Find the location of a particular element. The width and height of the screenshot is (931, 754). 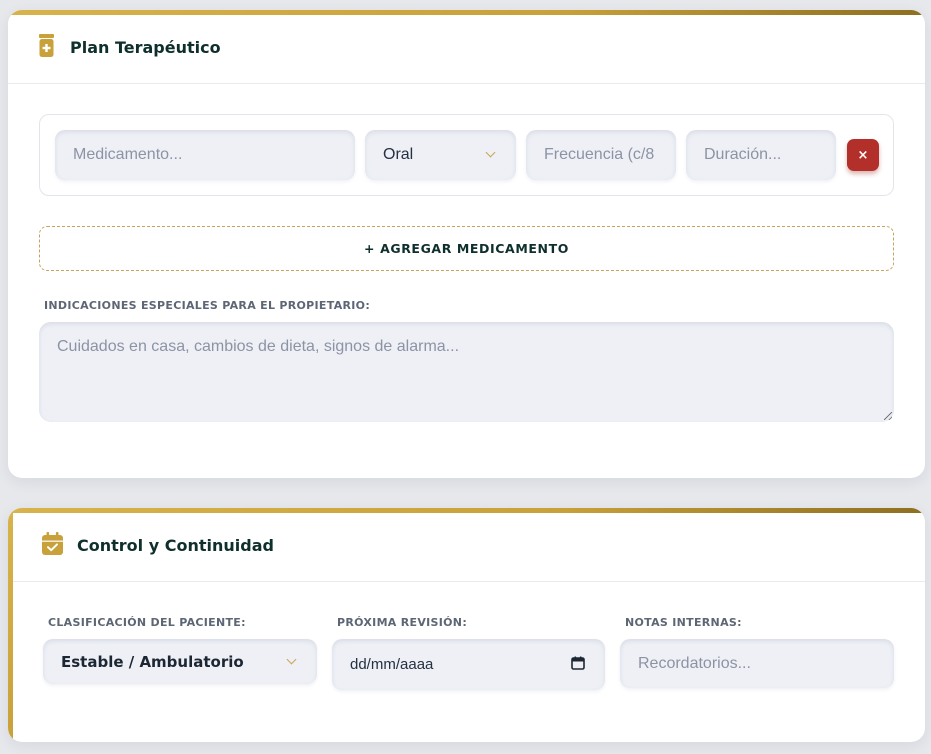

route-select-value: Oral is located at coordinates (398, 154).